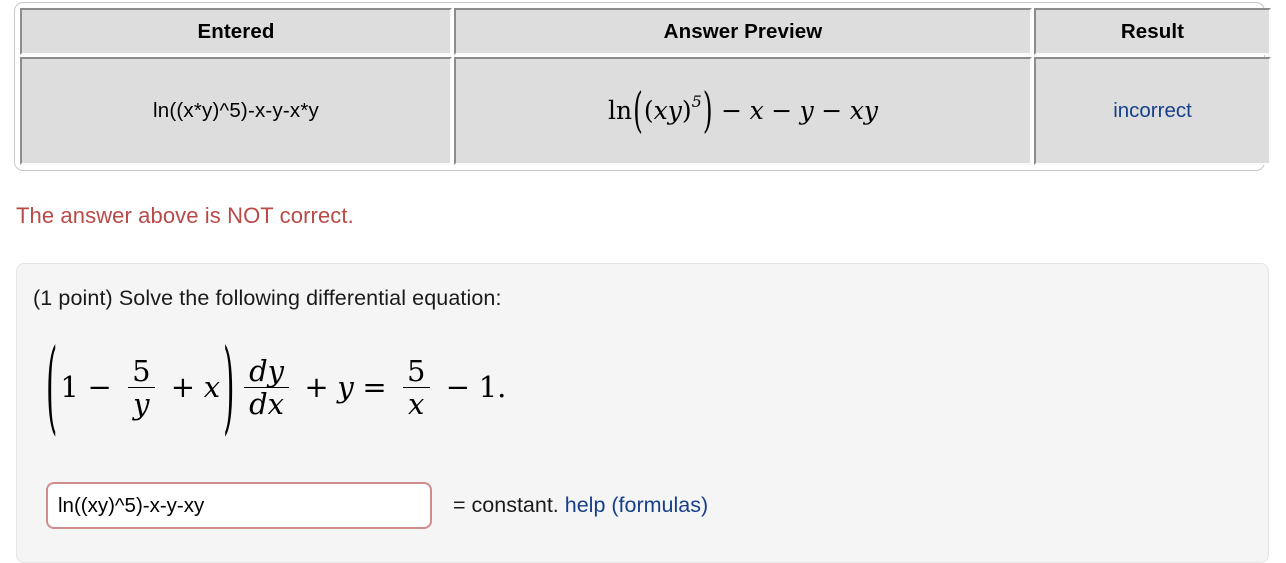 Image resolution: width=1286 pixels, height=563 pixels. I want to click on status-badge: incorrect, so click(1152, 110).